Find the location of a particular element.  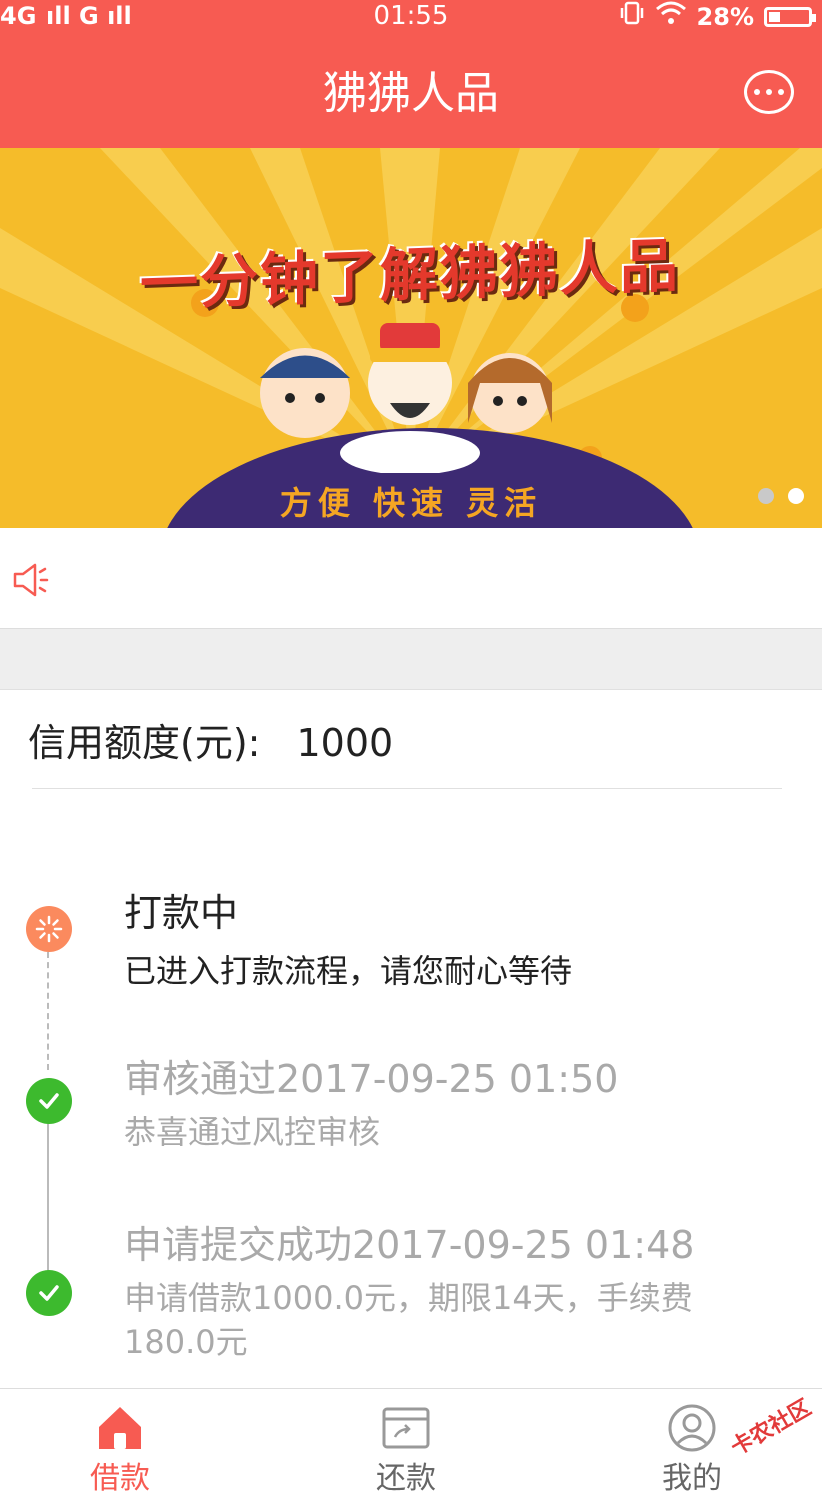

timeline-desc: 申请借款1000.0元，期限14天，手续费180.0元 is located at coordinates (408, 1320).